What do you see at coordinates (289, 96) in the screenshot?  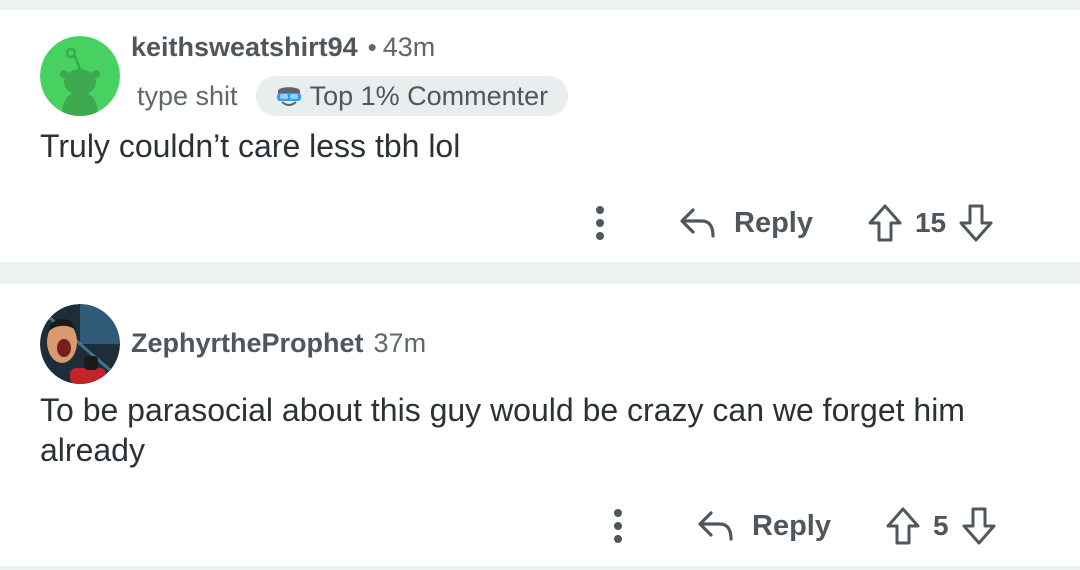 I see `top-commenter-icon` at bounding box center [289, 96].